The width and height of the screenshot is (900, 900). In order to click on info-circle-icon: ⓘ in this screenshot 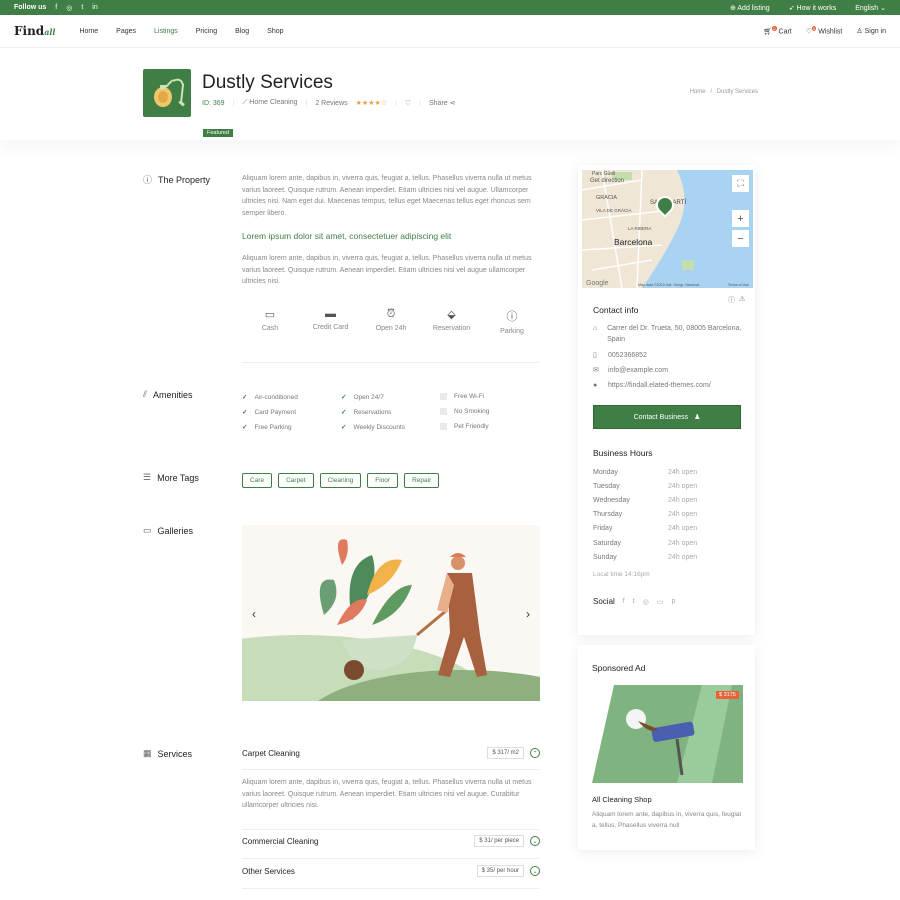, I will do `click(512, 317)`.